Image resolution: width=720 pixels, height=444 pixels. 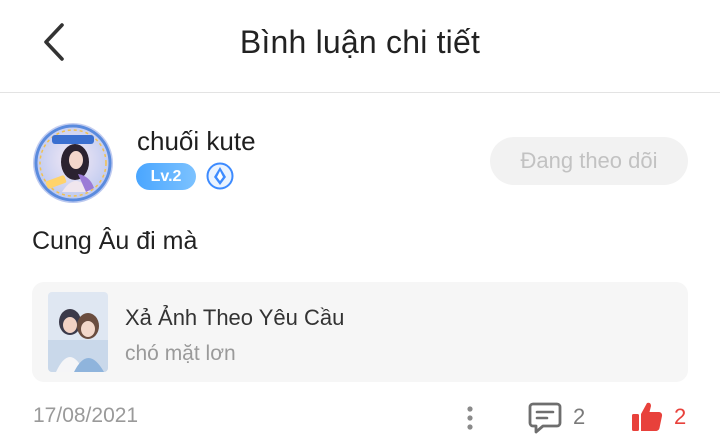 I want to click on like-count: 2, so click(x=680, y=416).